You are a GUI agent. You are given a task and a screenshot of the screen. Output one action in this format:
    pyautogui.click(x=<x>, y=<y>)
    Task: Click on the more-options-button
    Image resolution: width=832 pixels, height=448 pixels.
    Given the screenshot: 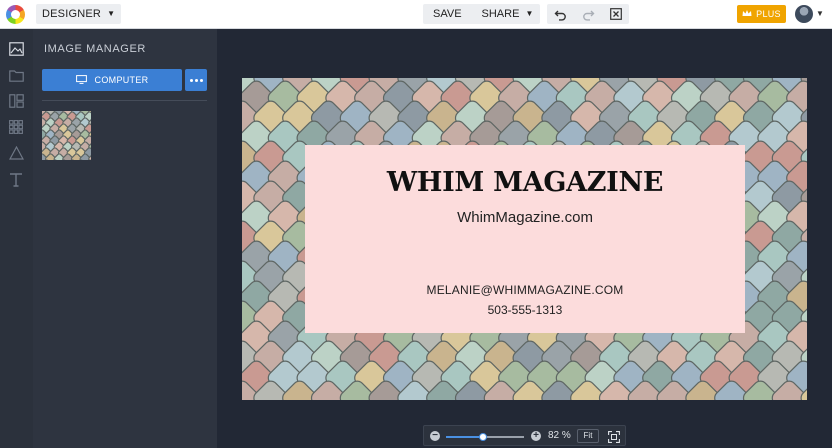 What is the action you would take?
    pyautogui.click(x=196, y=80)
    